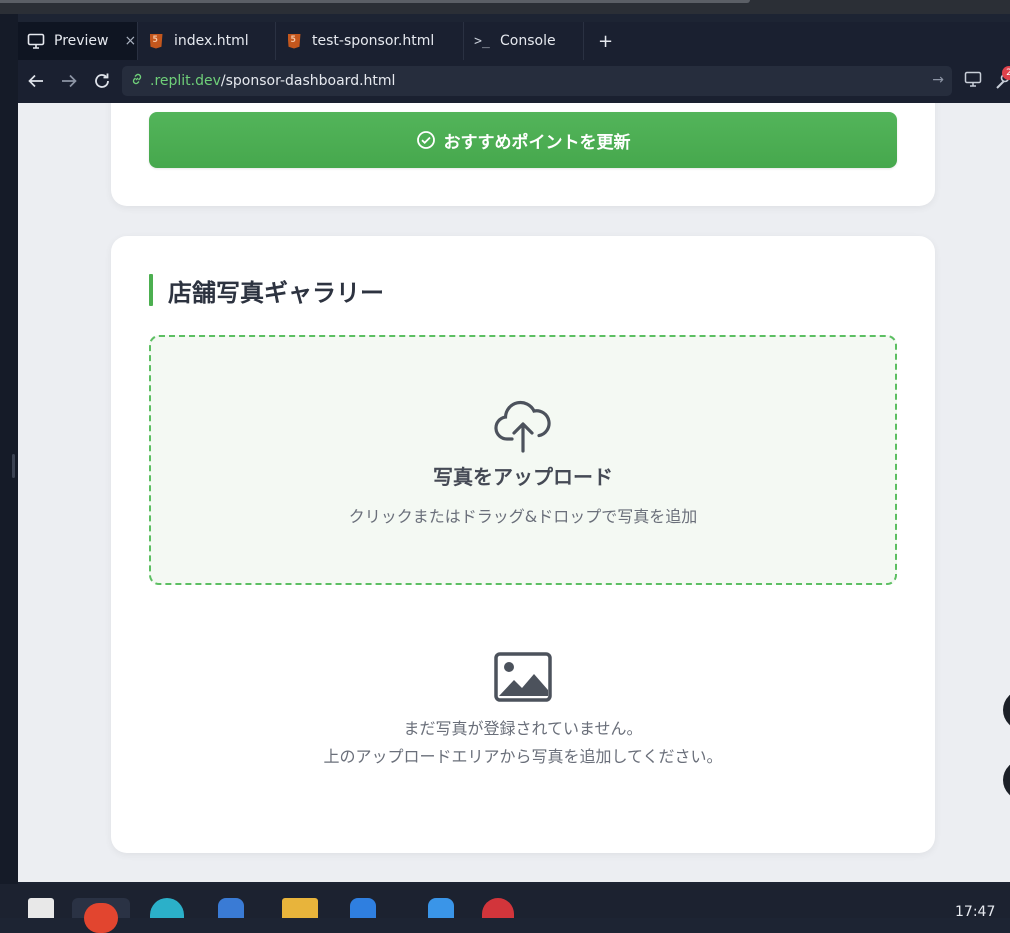 The width and height of the screenshot is (1010, 933). Describe the element at coordinates (273, 81) in the screenshot. I see `url-text: .replit.dev/sponsor-dashboard.html` at that location.